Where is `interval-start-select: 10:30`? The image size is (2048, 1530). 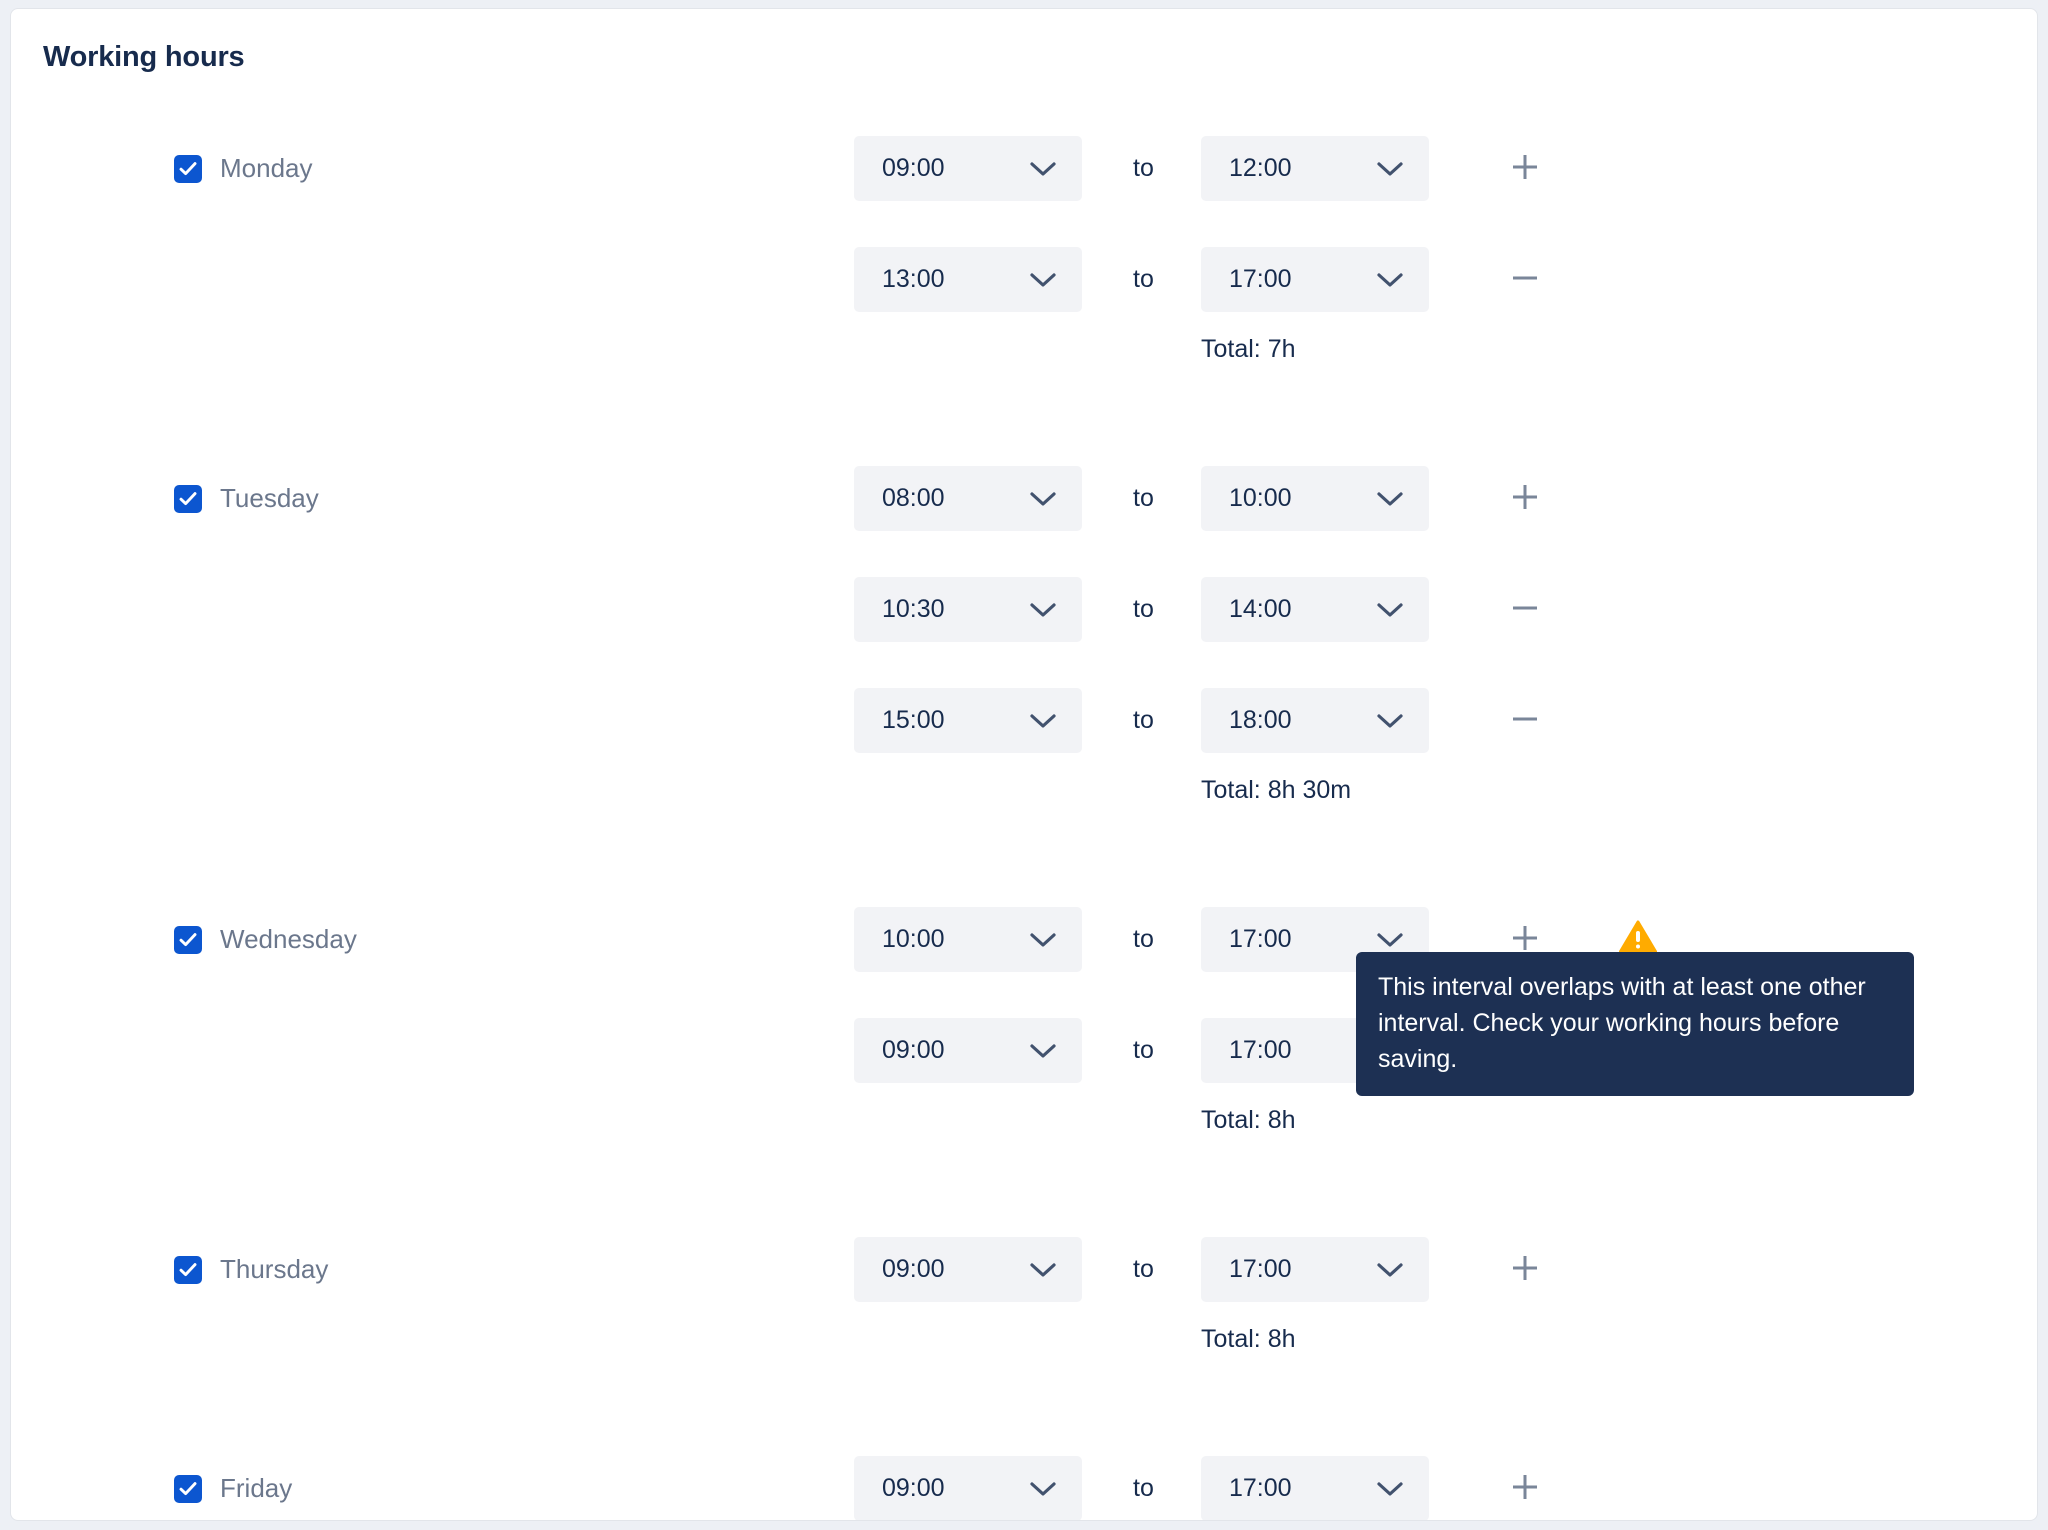
interval-start-select: 10:30 is located at coordinates (968, 609).